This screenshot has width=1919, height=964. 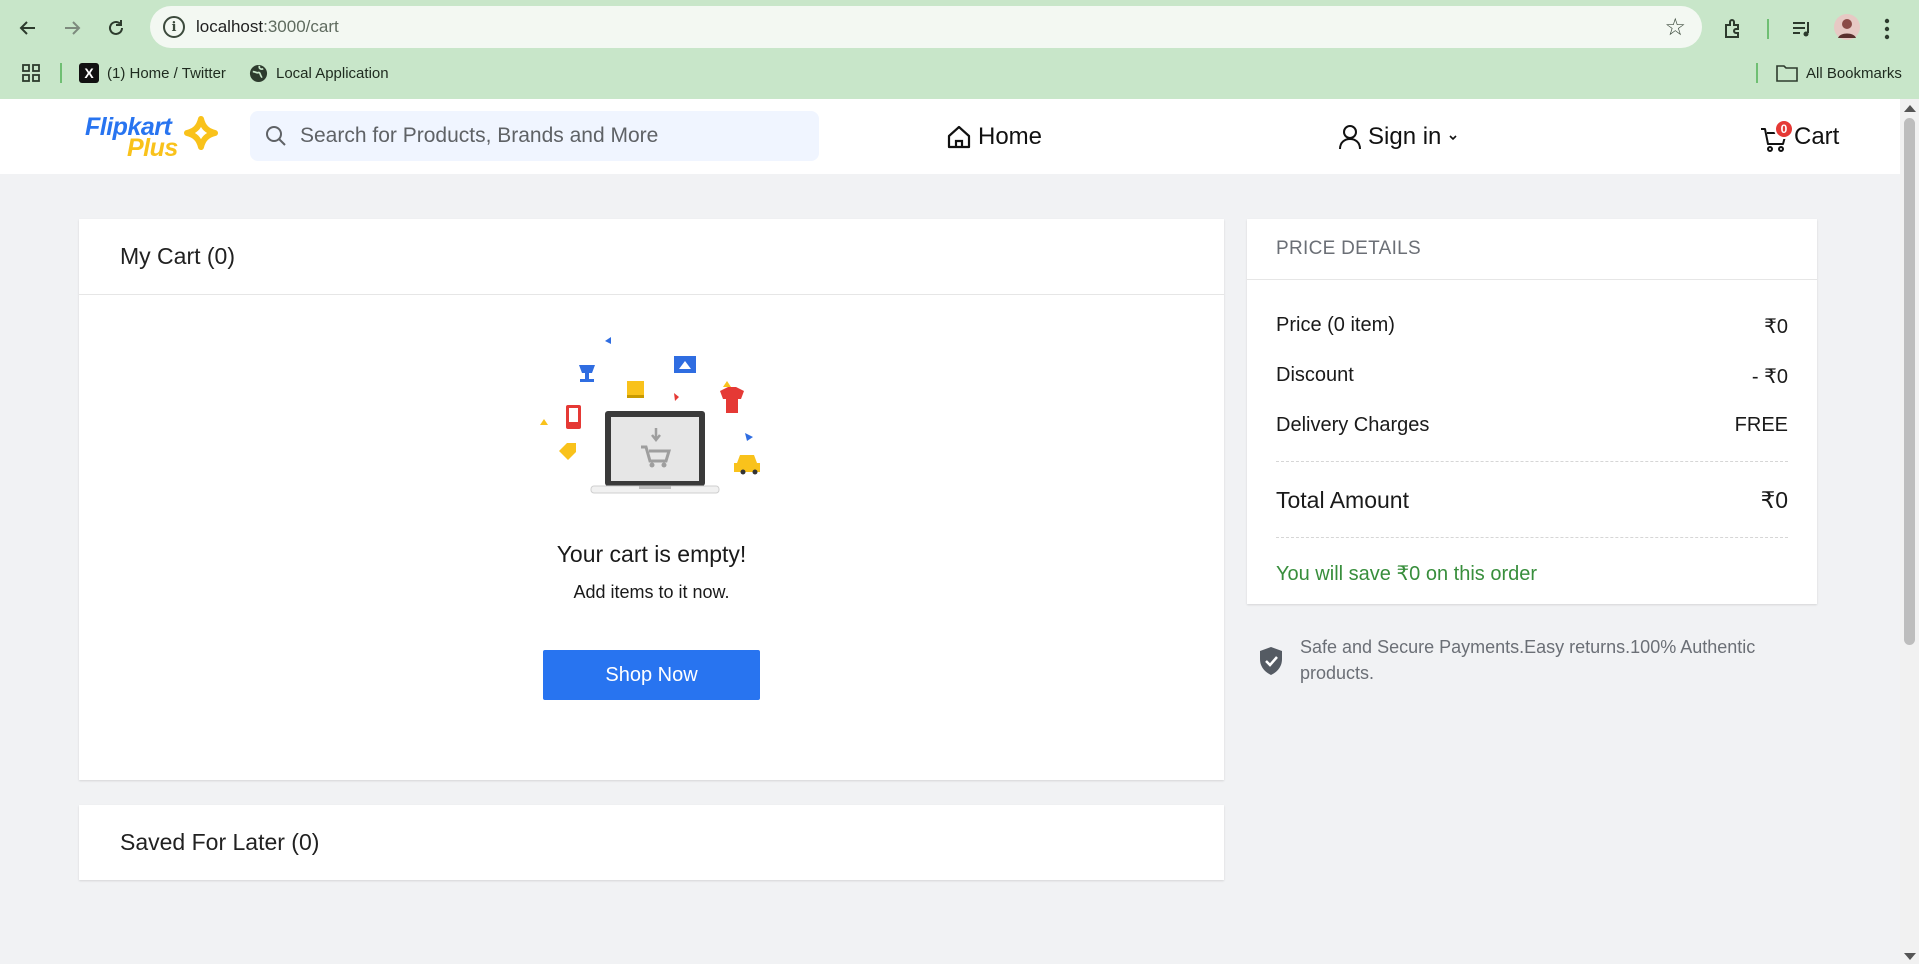 I want to click on delivery-row: Delivery Charges FREE, so click(x=1532, y=425).